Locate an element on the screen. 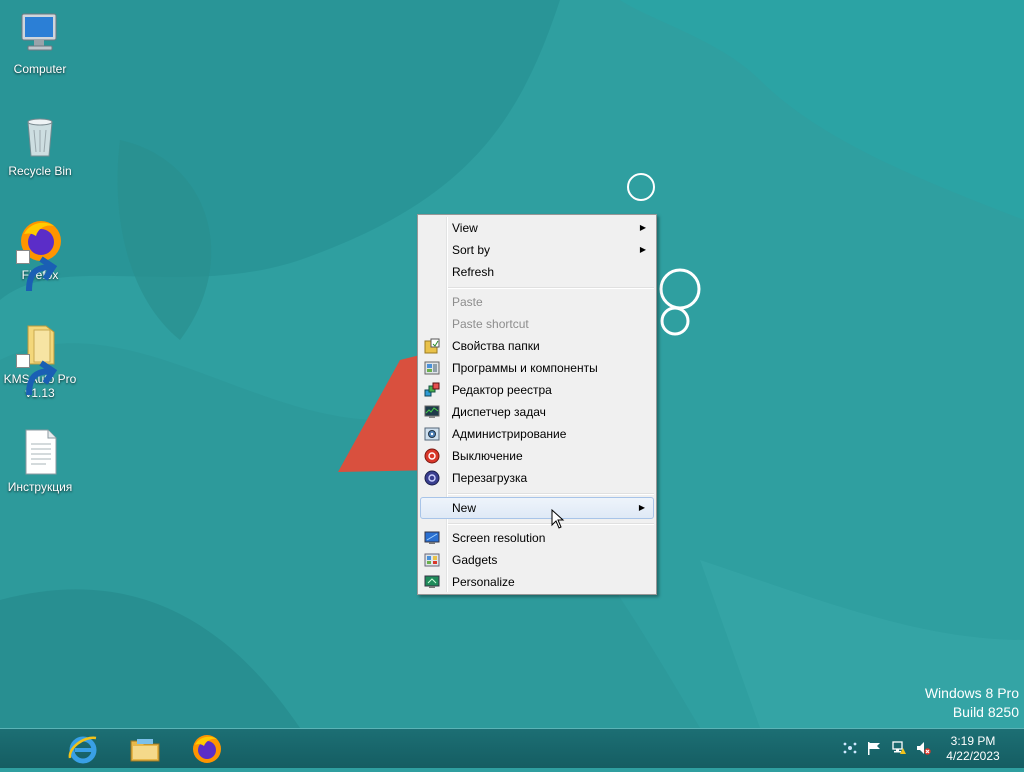 Image resolution: width=1024 pixels, height=772 pixels. desktop-icon-firefox: Firefox is located at coordinates (40, 254).